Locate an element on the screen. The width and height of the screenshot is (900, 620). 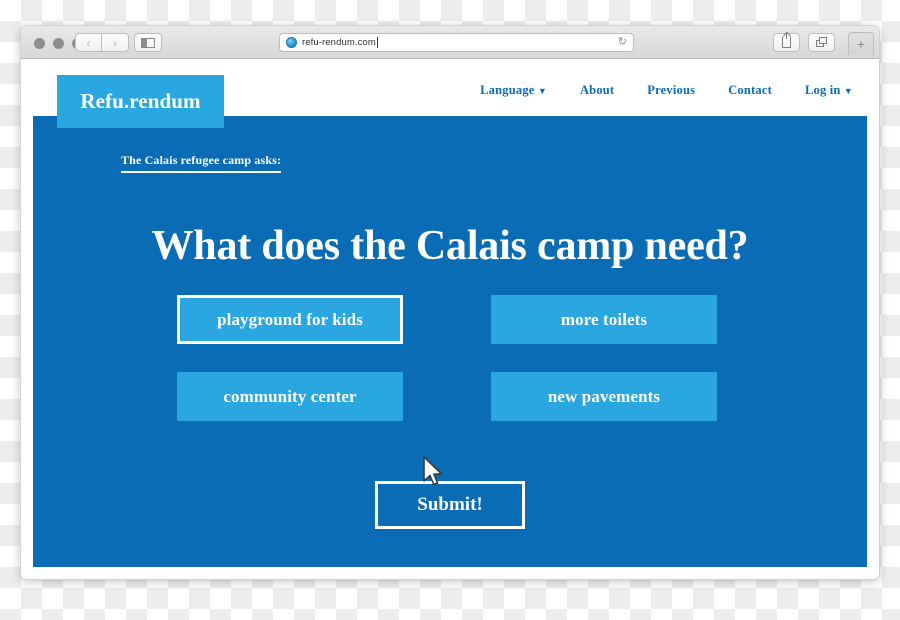
navigation-buttons: ‹ › is located at coordinates (102, 42).